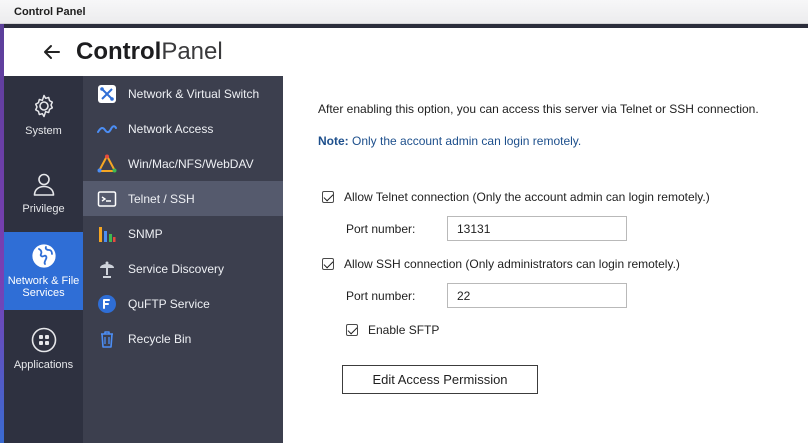 The width and height of the screenshot is (808, 443). I want to click on back-button, so click(52, 52).